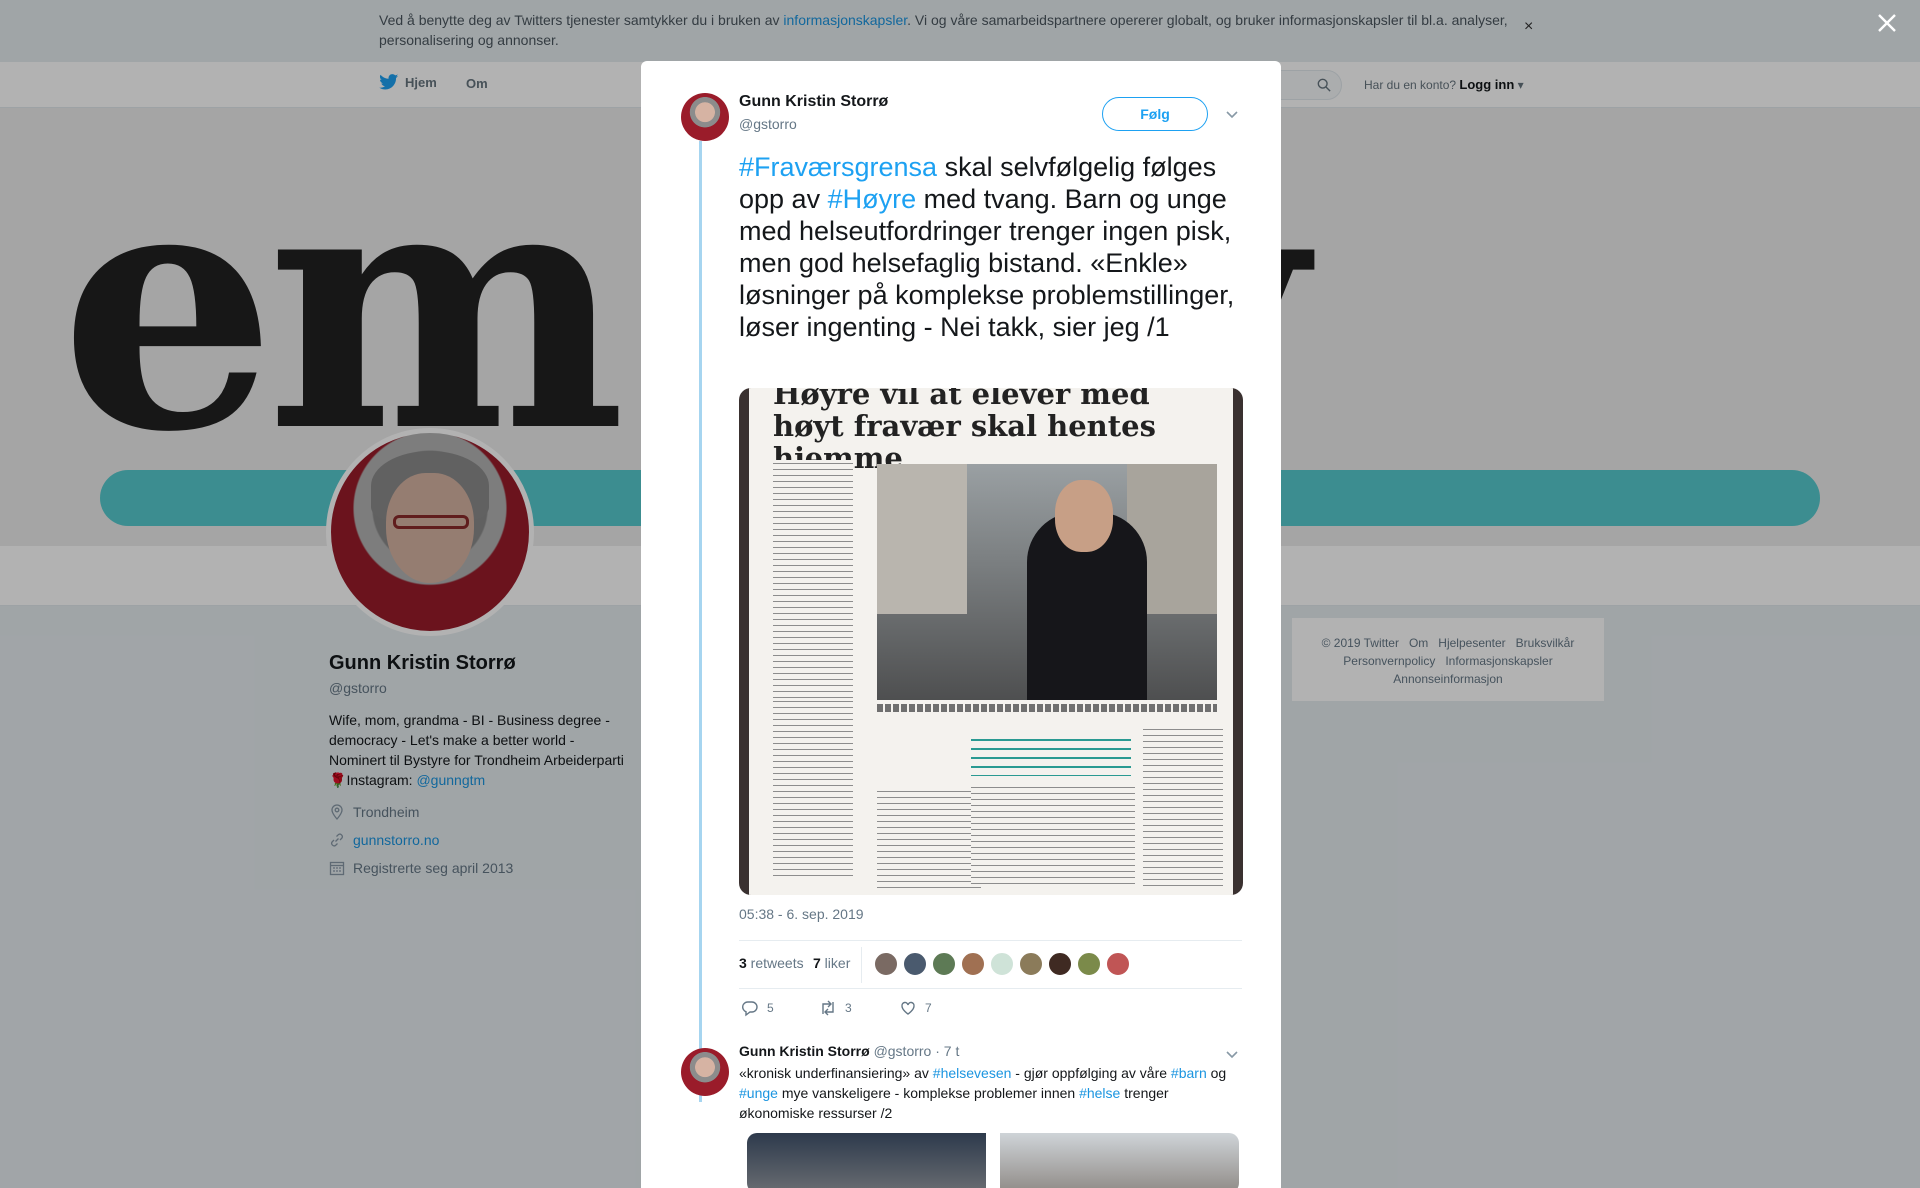 Image resolution: width=1920 pixels, height=1188 pixels. What do you see at coordinates (838, 167) in the screenshot?
I see `hashtag-link: #Fraværsgrensa` at bounding box center [838, 167].